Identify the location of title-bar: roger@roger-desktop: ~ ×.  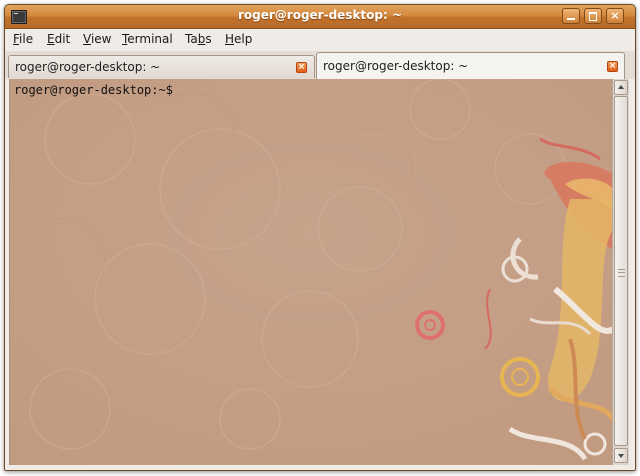
(320, 17).